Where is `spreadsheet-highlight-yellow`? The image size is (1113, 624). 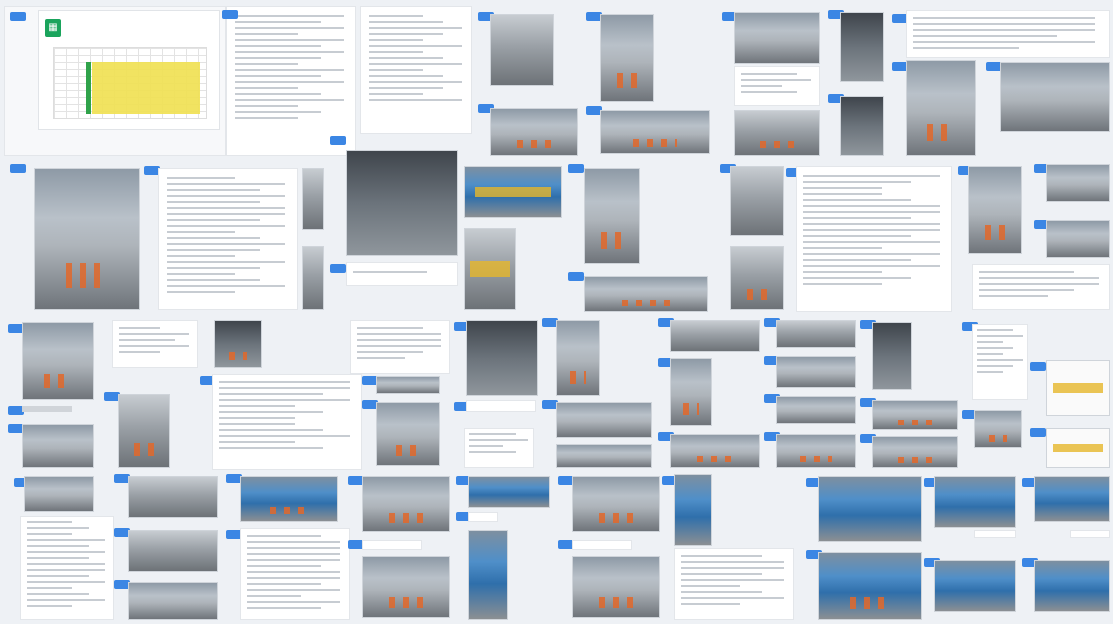
spreadsheet-highlight-yellow is located at coordinates (146, 88).